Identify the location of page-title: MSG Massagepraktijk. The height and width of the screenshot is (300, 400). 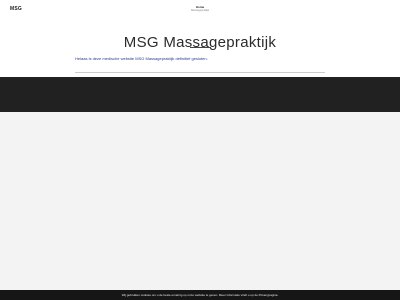
(200, 43).